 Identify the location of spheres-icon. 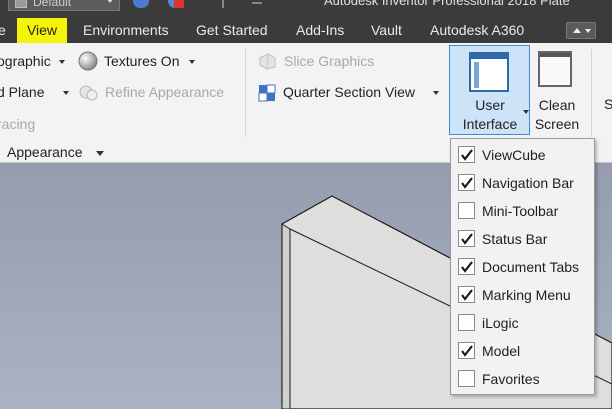
(88, 93).